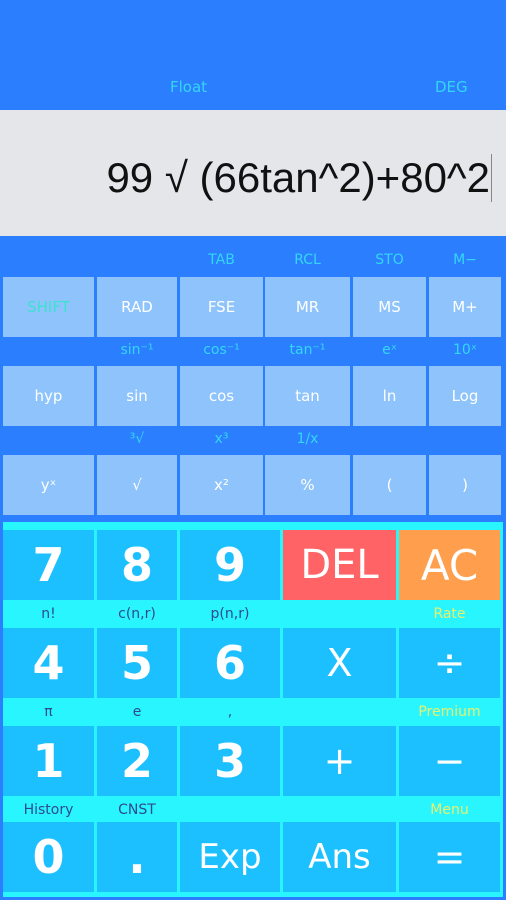  What do you see at coordinates (137, 663) in the screenshot?
I see `five-button: 5` at bounding box center [137, 663].